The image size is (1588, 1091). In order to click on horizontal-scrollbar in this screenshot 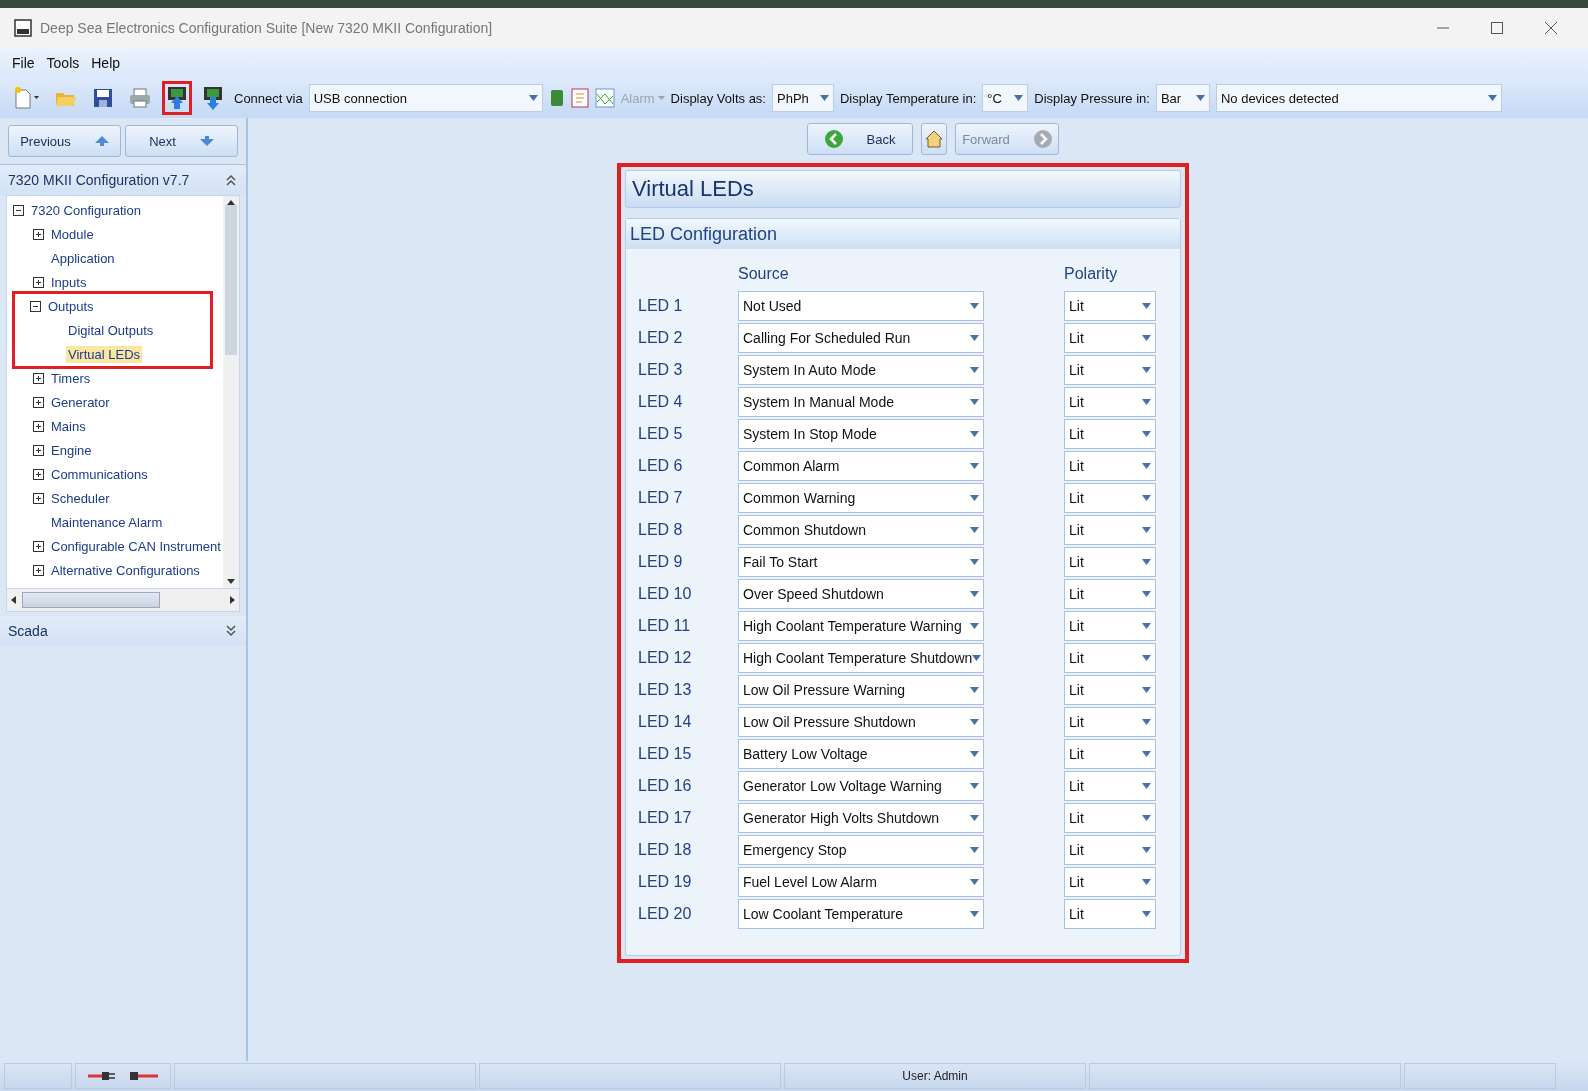, I will do `click(123, 600)`.